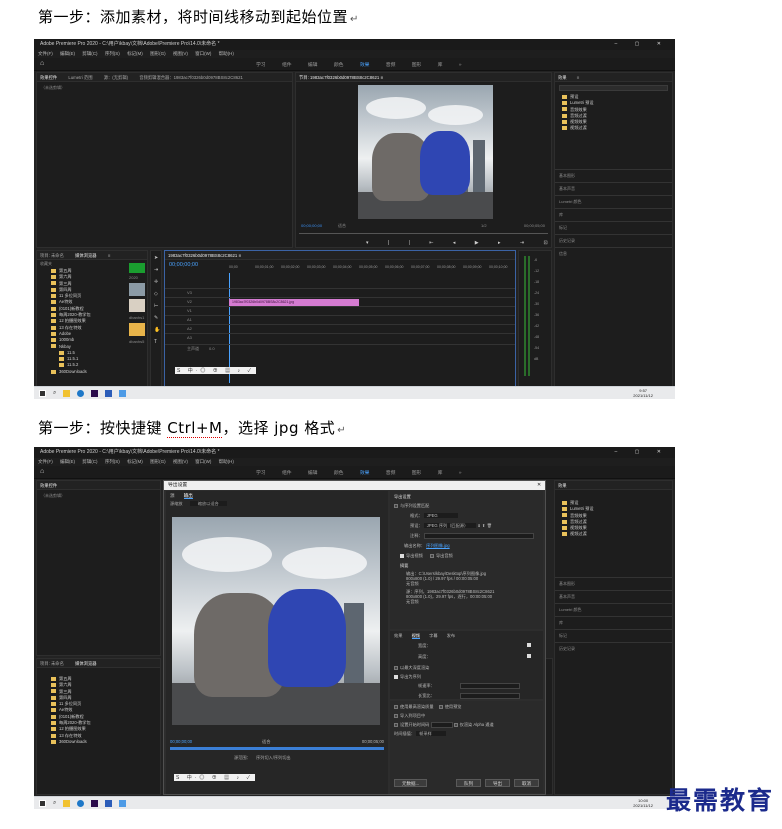 This screenshot has height=829, width=782. Describe the element at coordinates (109, 255) in the screenshot. I see `project-menu-icon: ≡` at that location.